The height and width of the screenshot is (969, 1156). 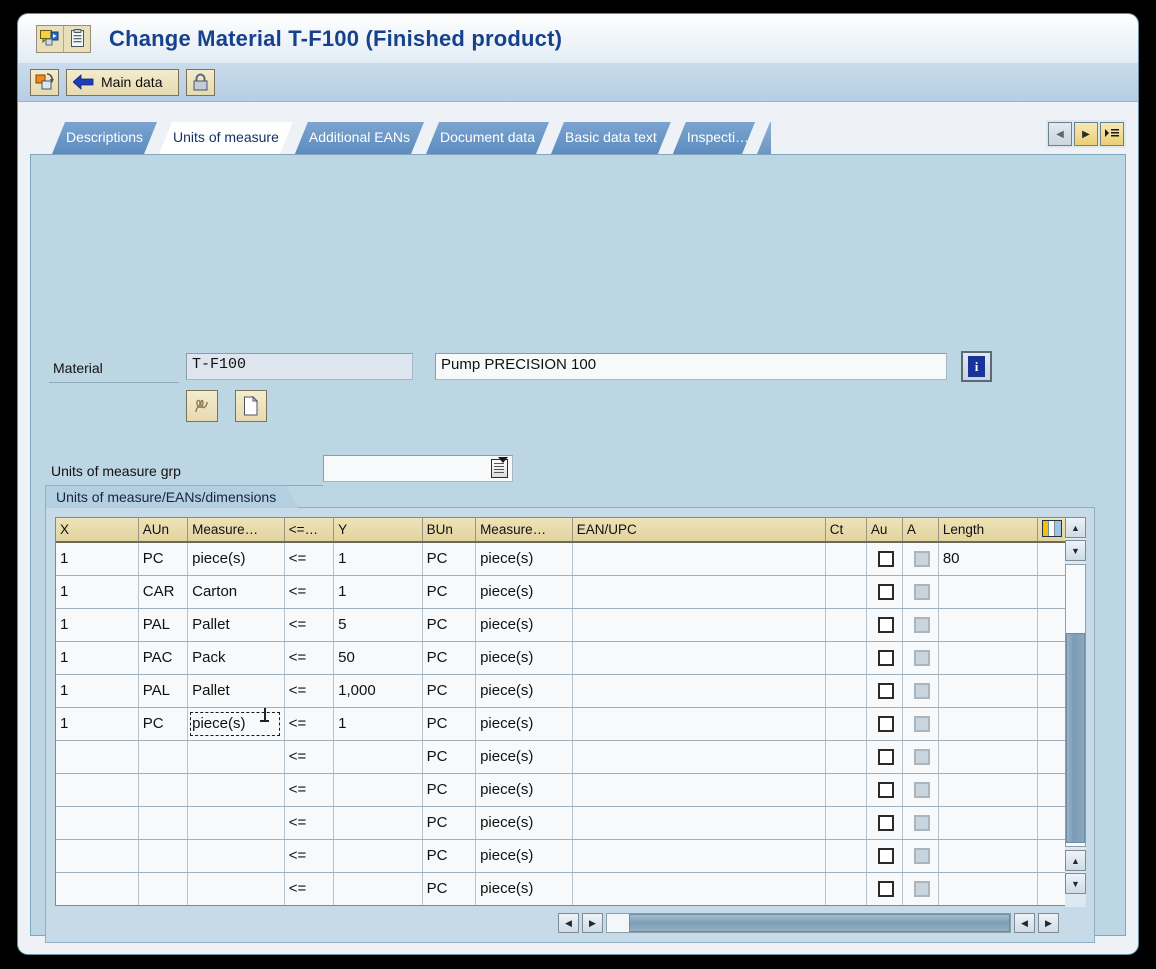 What do you see at coordinates (378, 592) in the screenshot?
I see `cell-y: 1` at bounding box center [378, 592].